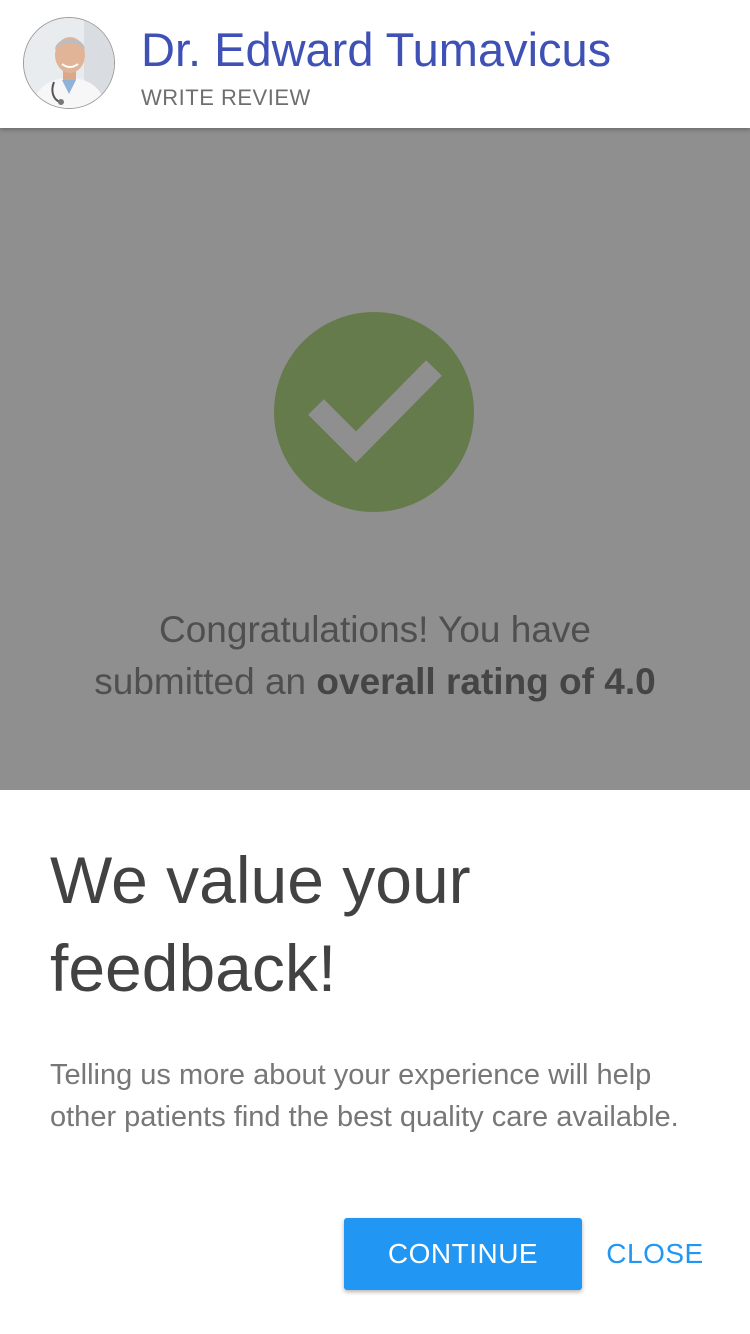 The height and width of the screenshot is (1334, 750). I want to click on doctor-avatar, so click(69, 63).